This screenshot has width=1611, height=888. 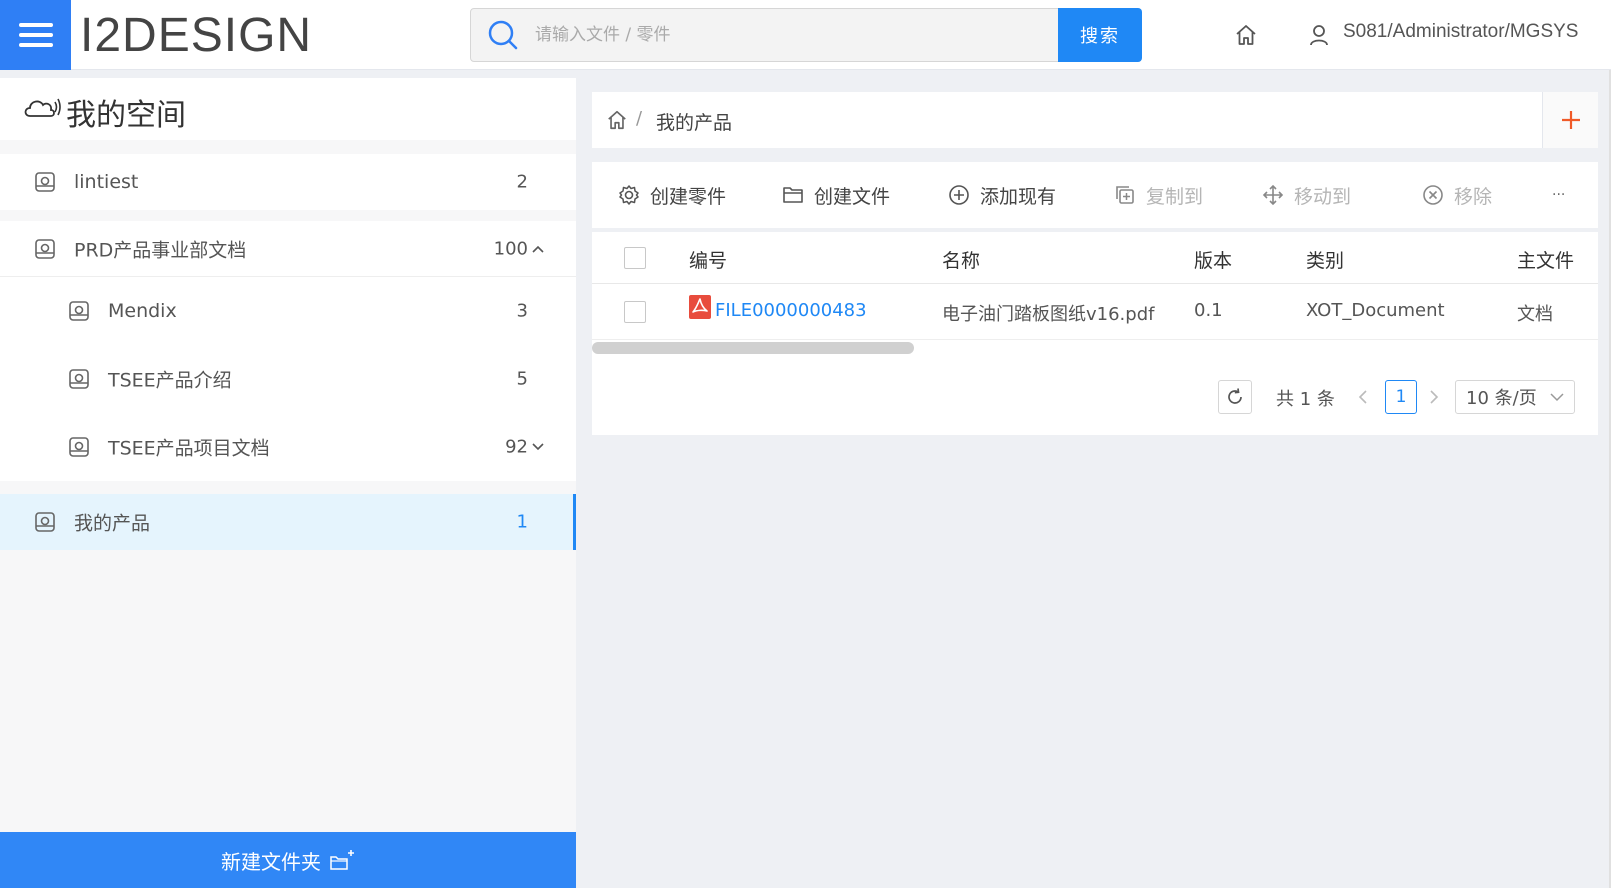 I want to click on create-file-label: 创建文件, so click(x=852, y=196).